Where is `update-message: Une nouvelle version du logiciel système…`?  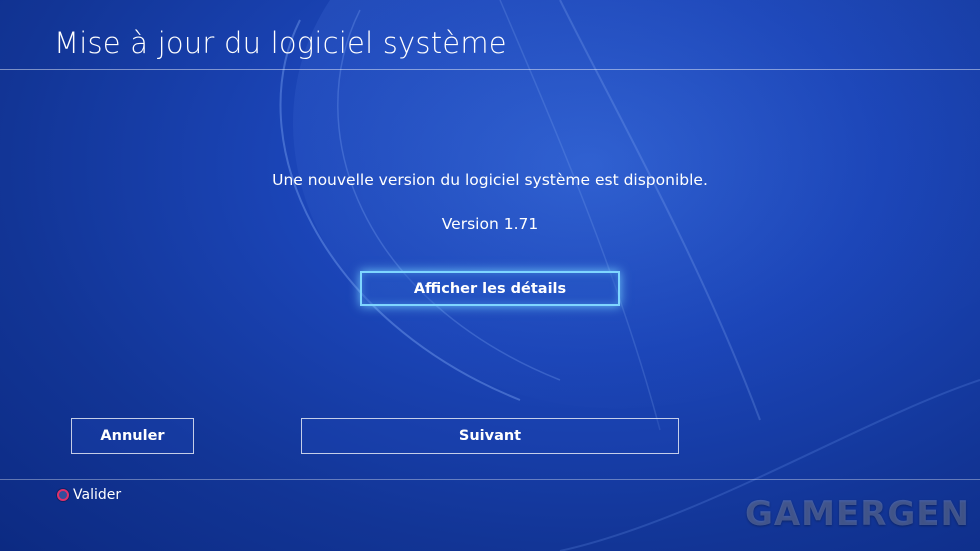 update-message: Une nouvelle version du logiciel système… is located at coordinates (490, 180).